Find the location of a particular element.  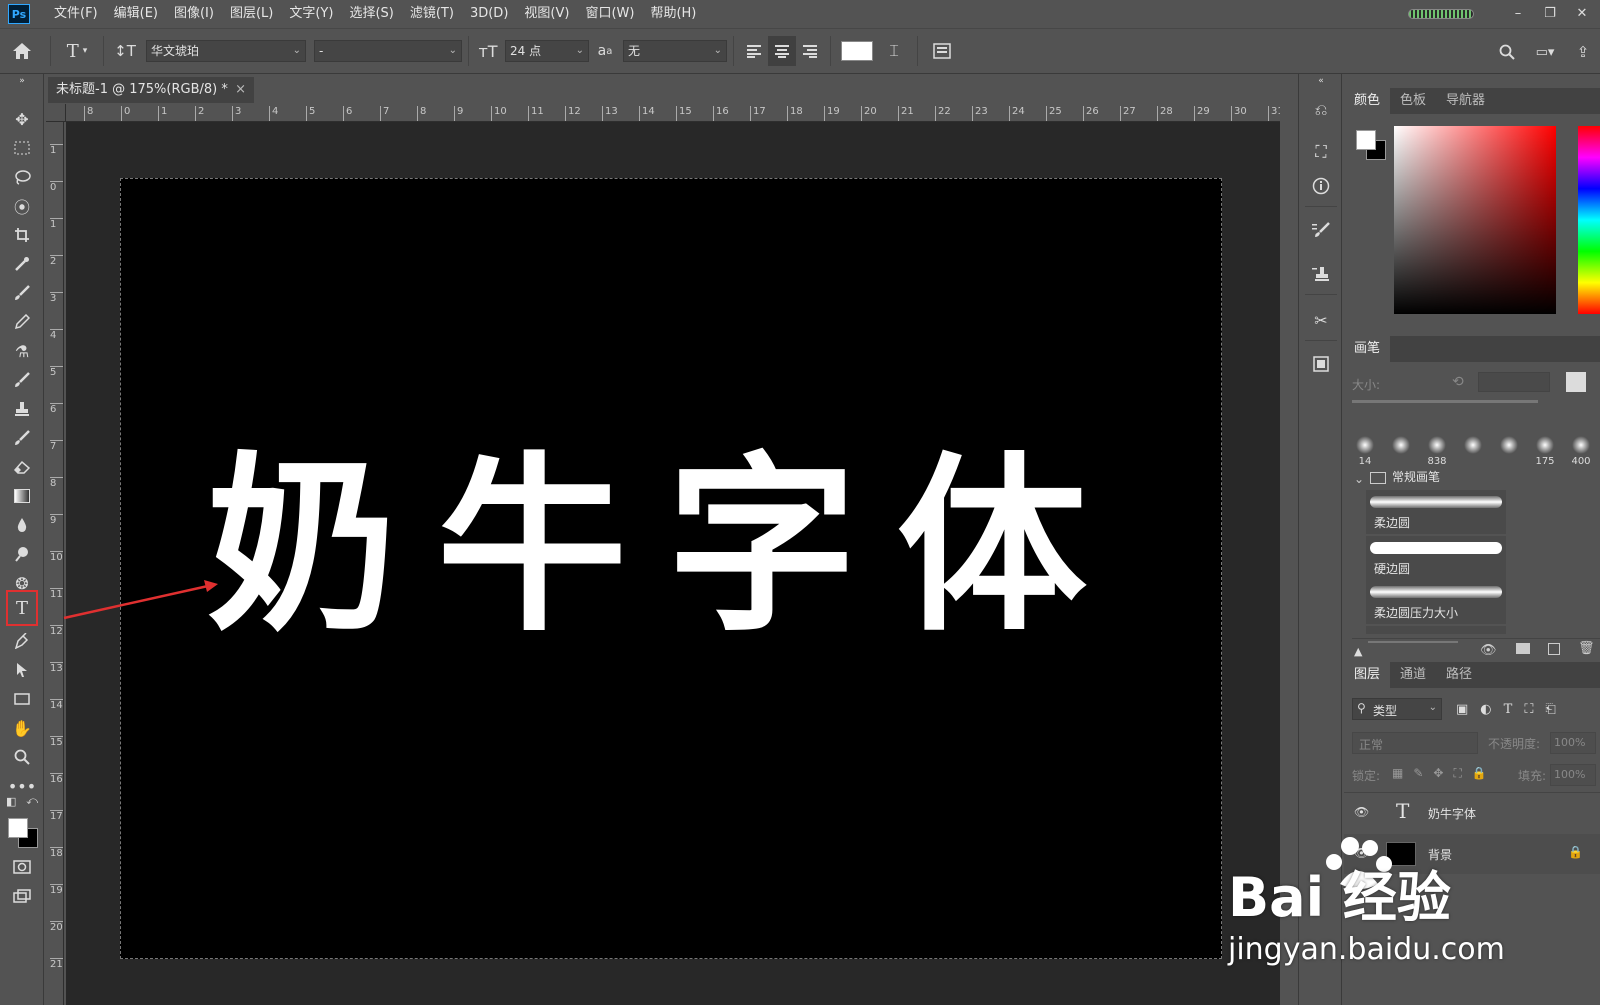

trash-icon: 🗑 is located at coordinates (1586, 648).